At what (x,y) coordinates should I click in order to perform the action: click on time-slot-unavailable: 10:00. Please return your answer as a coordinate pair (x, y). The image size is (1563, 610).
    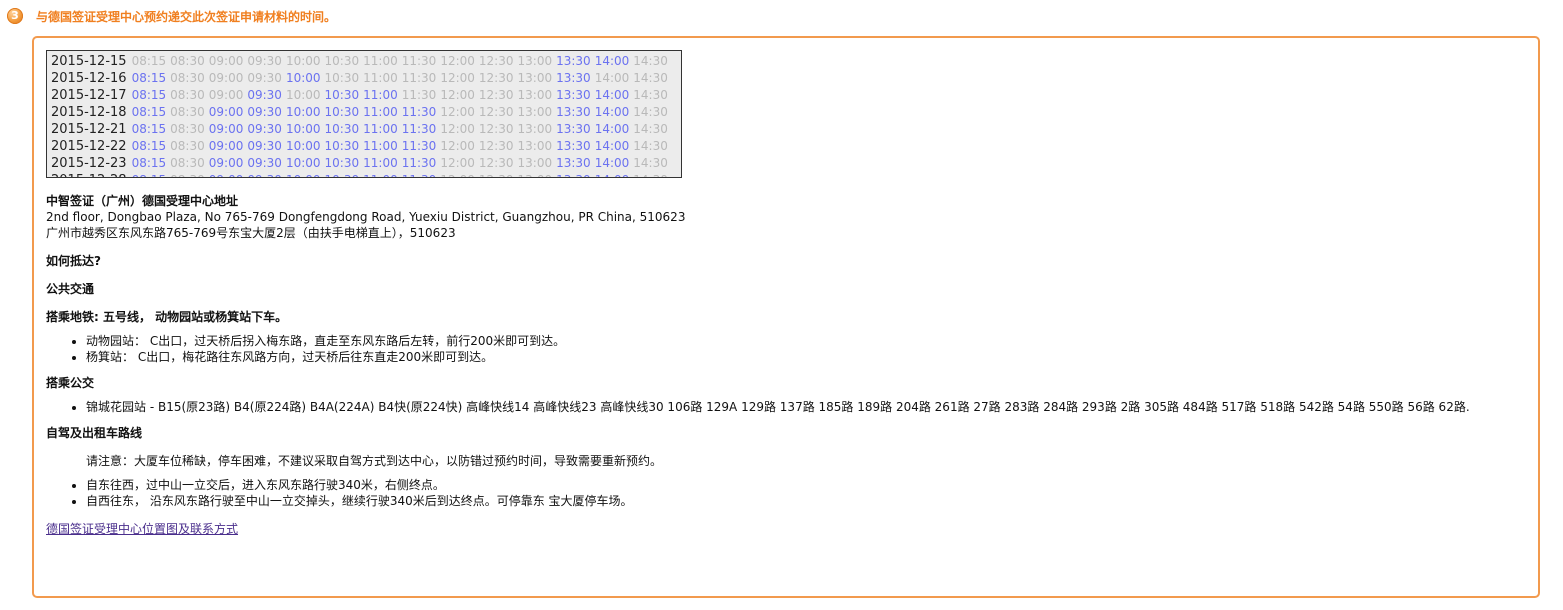
    Looking at the image, I should click on (303, 95).